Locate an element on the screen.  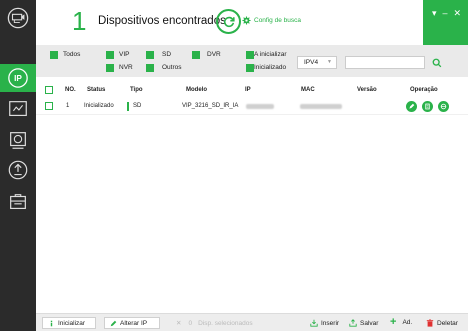
inserir-label: Inserir is located at coordinates (330, 323).